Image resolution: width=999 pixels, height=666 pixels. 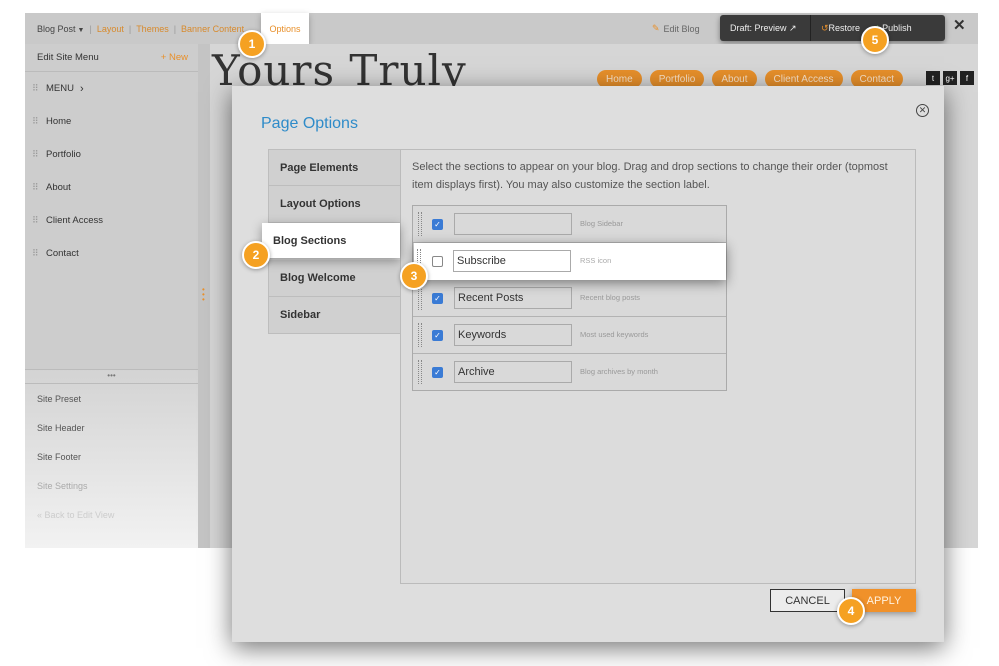 I want to click on section-row-subscribe-highlight: RSS icon, so click(x=570, y=261).